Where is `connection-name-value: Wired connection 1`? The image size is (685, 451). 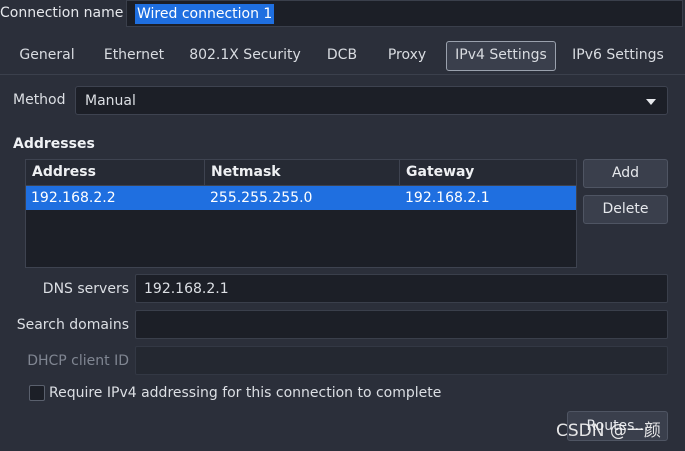 connection-name-value: Wired connection 1 is located at coordinates (205, 14).